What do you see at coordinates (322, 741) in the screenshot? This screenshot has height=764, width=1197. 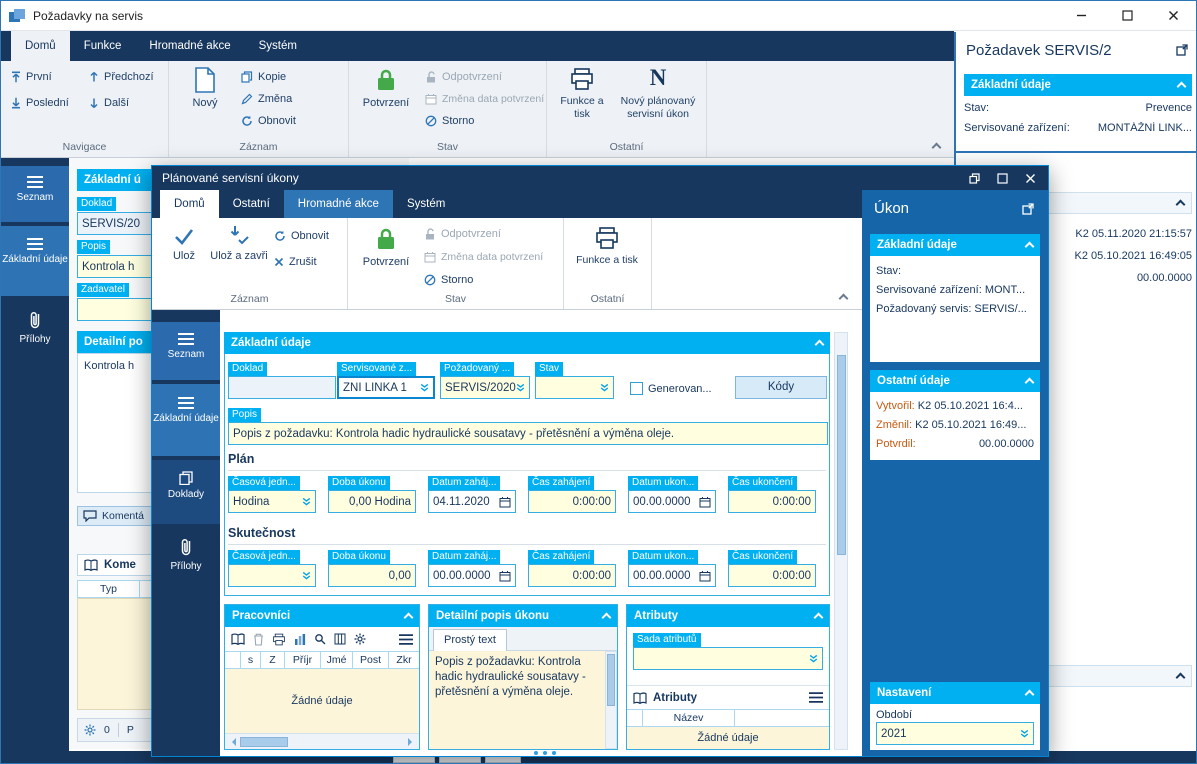 I see `pracovnici-hscrollbar` at bounding box center [322, 741].